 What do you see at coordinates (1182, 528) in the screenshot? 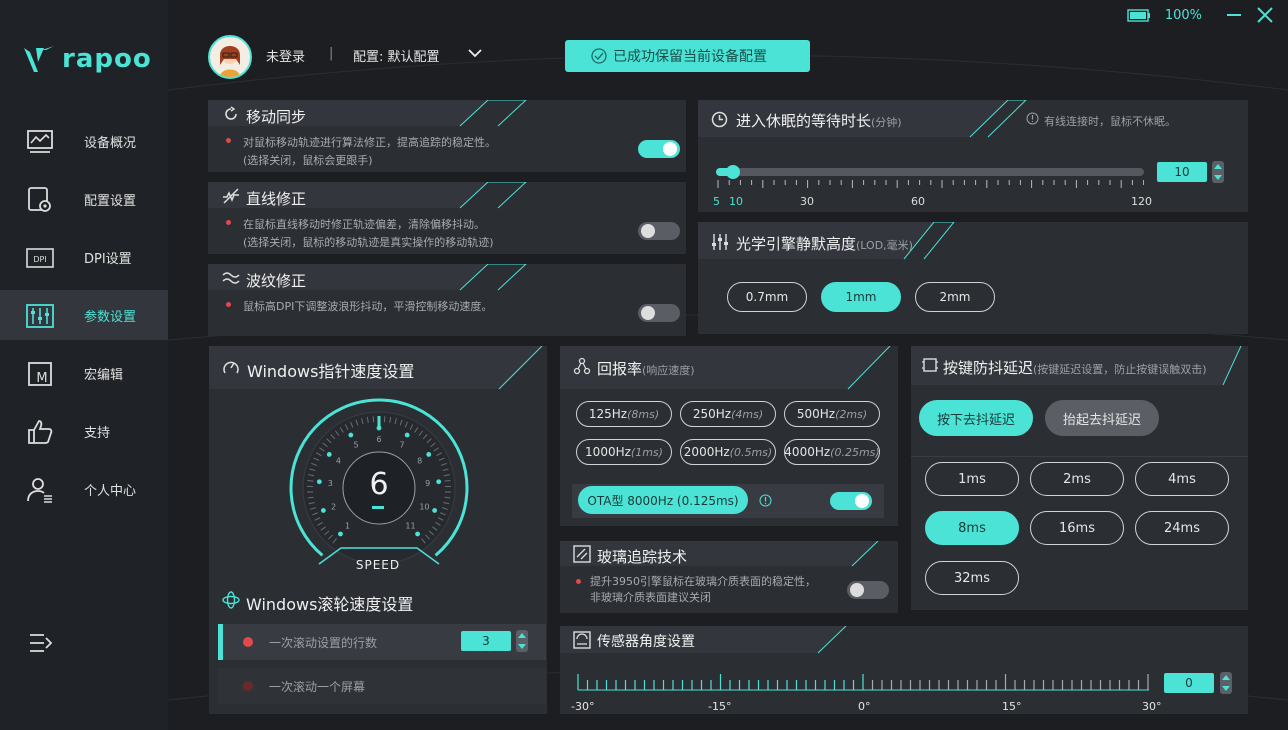
I see `debounce-option: 24ms` at bounding box center [1182, 528].